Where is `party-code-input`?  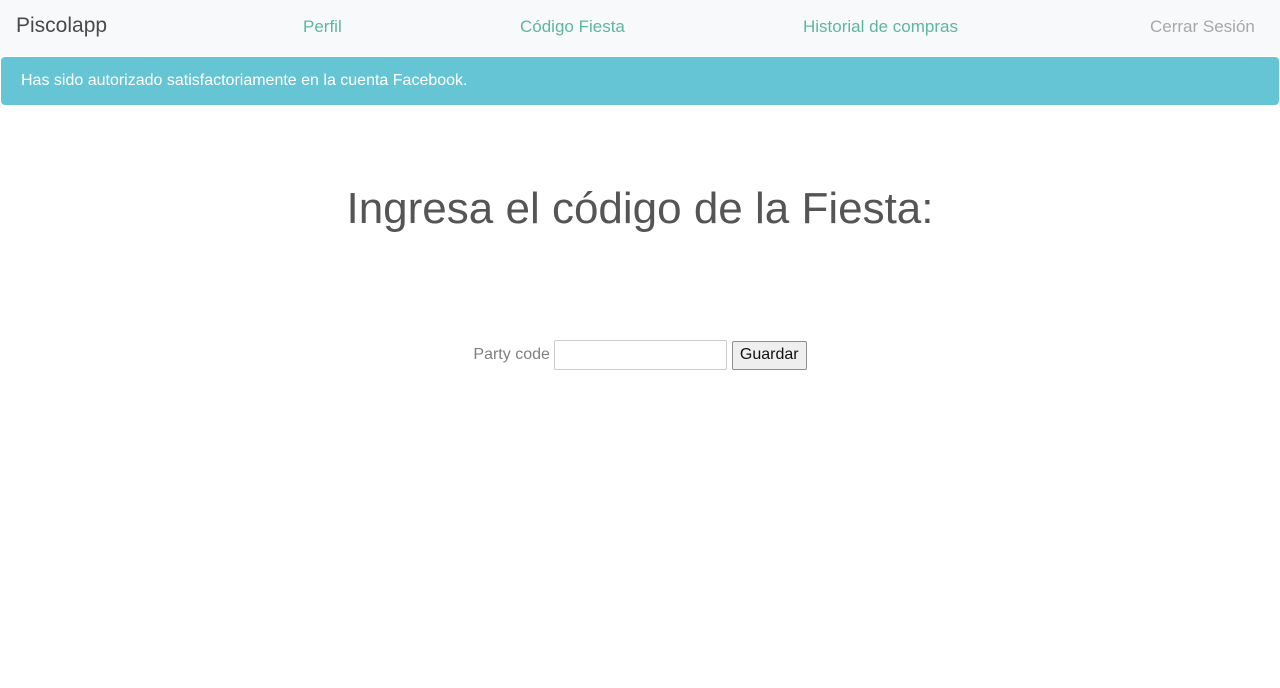
party-code-input is located at coordinates (640, 355).